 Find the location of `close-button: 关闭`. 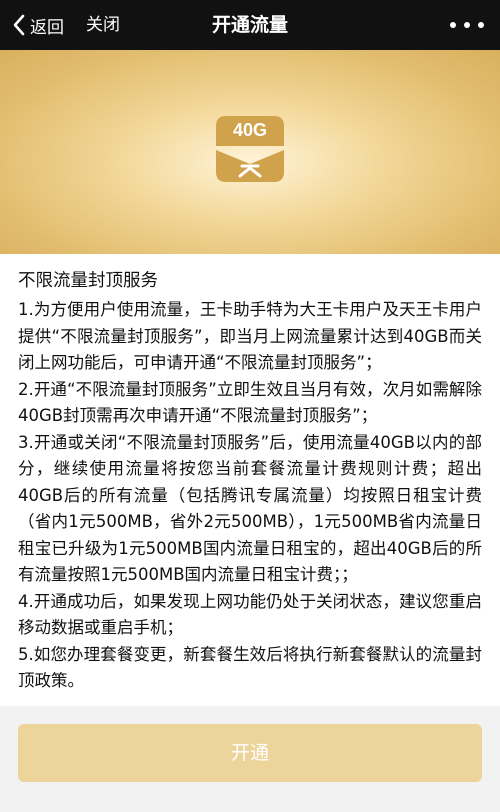

close-button: 关闭 is located at coordinates (103, 25).